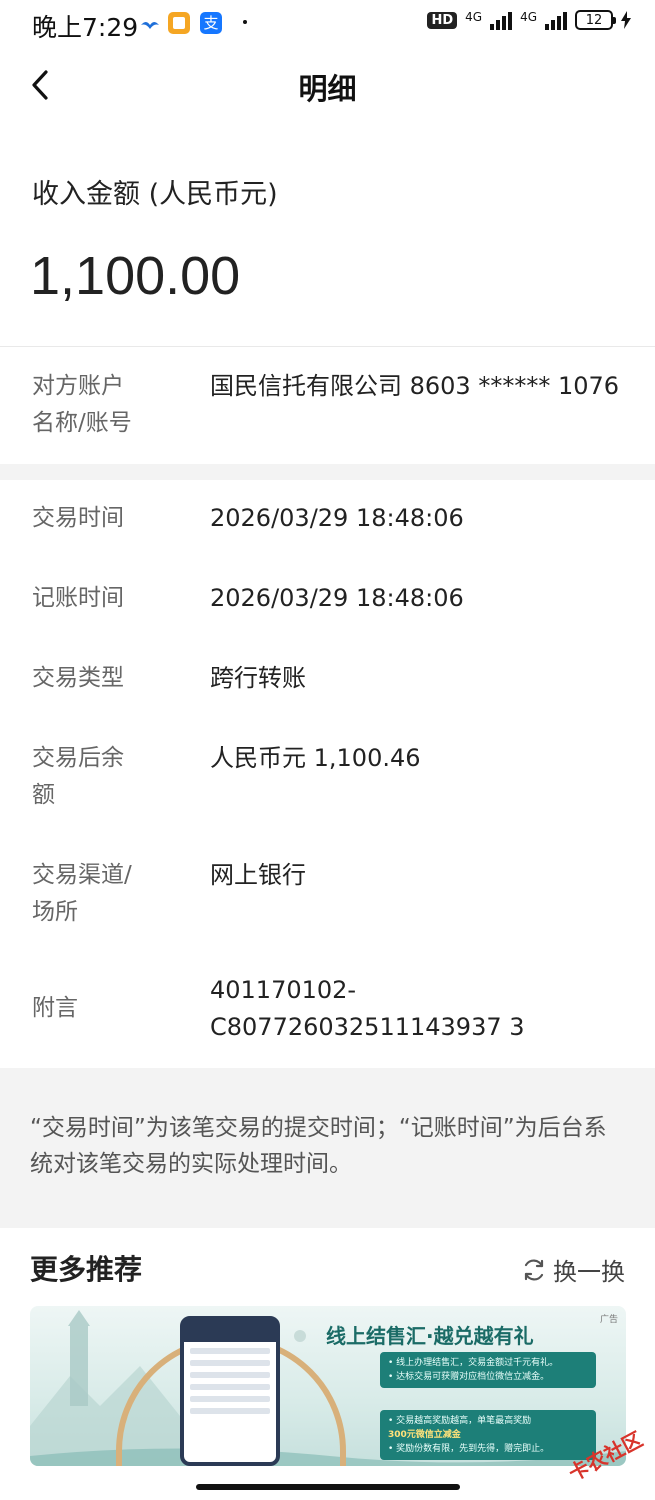 The width and height of the screenshot is (655, 1500). I want to click on banner-info-box-1: • 线上办理结售汇，交易金额过千元有礼。 • 达标交易可获赠对应档位微信立减金。, so click(488, 1370).